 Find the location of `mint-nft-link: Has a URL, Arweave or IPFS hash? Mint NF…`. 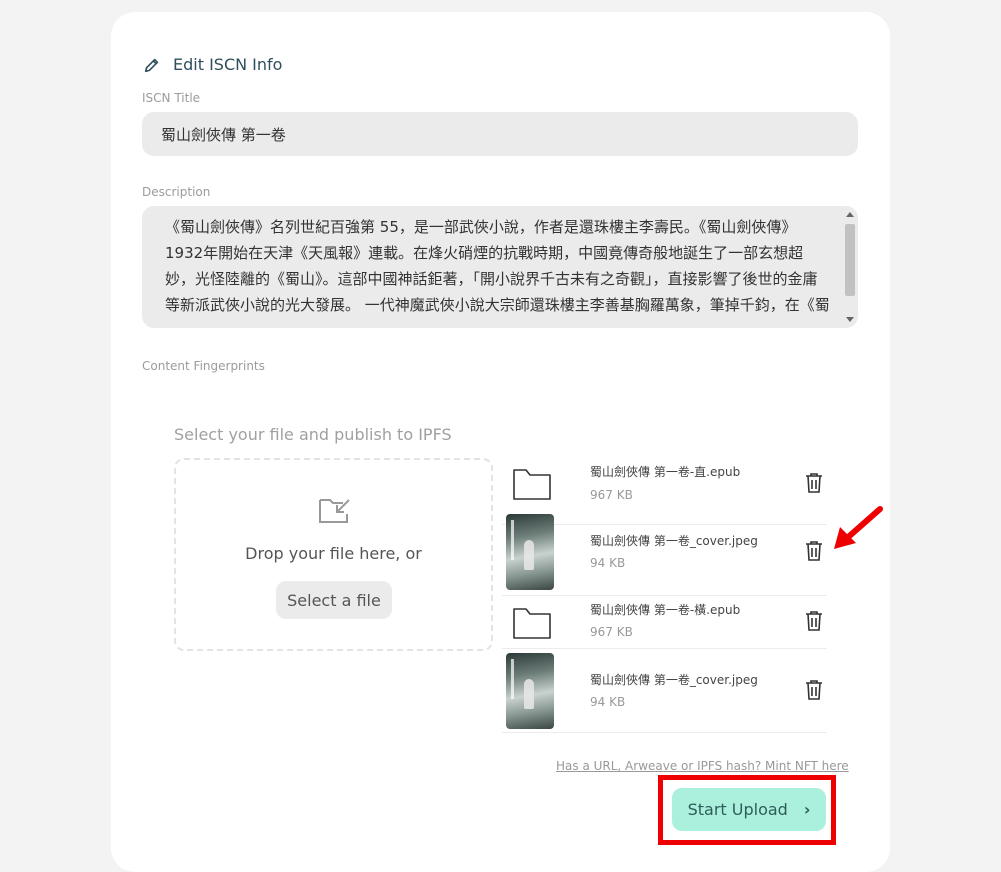

mint-nft-link: Has a URL, Arweave or IPFS hash? Mint NF… is located at coordinates (702, 766).